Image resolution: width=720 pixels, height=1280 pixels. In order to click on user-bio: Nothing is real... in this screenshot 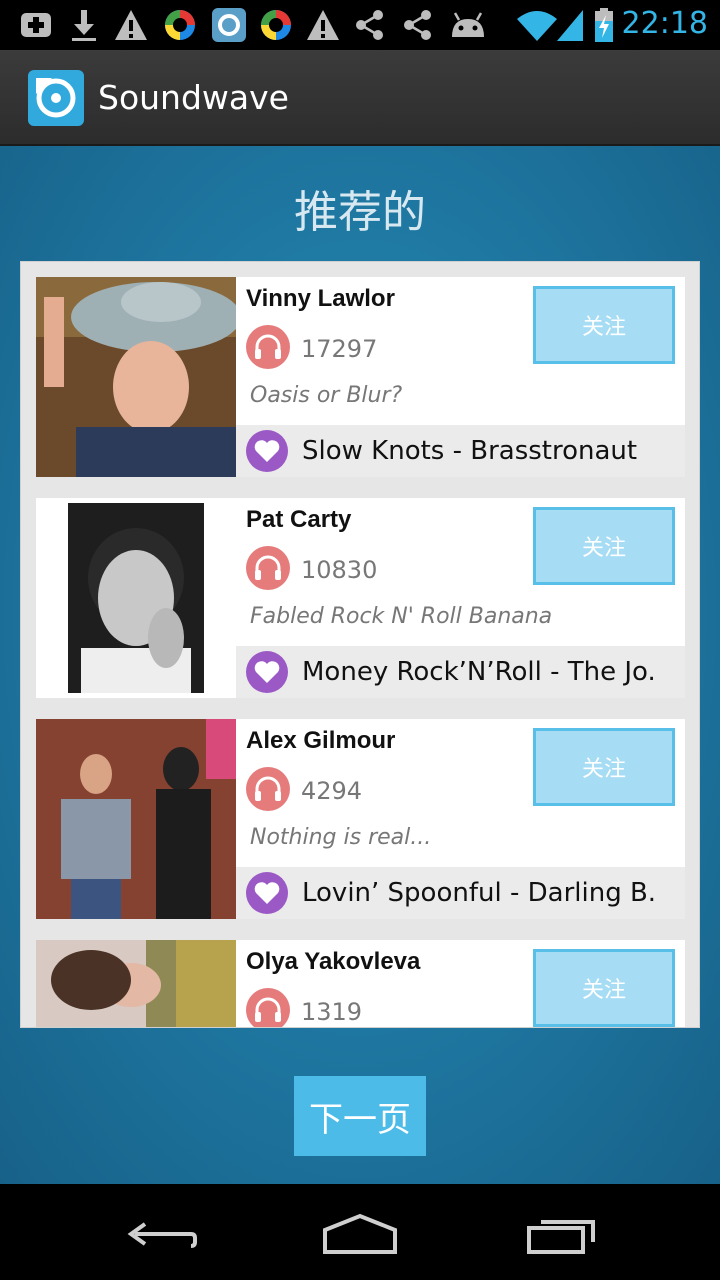, I will do `click(341, 837)`.